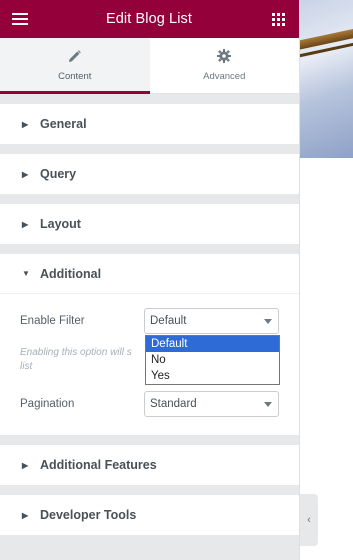 This screenshot has width=353, height=560. I want to click on section-general-header: ▶ General, so click(149, 124).